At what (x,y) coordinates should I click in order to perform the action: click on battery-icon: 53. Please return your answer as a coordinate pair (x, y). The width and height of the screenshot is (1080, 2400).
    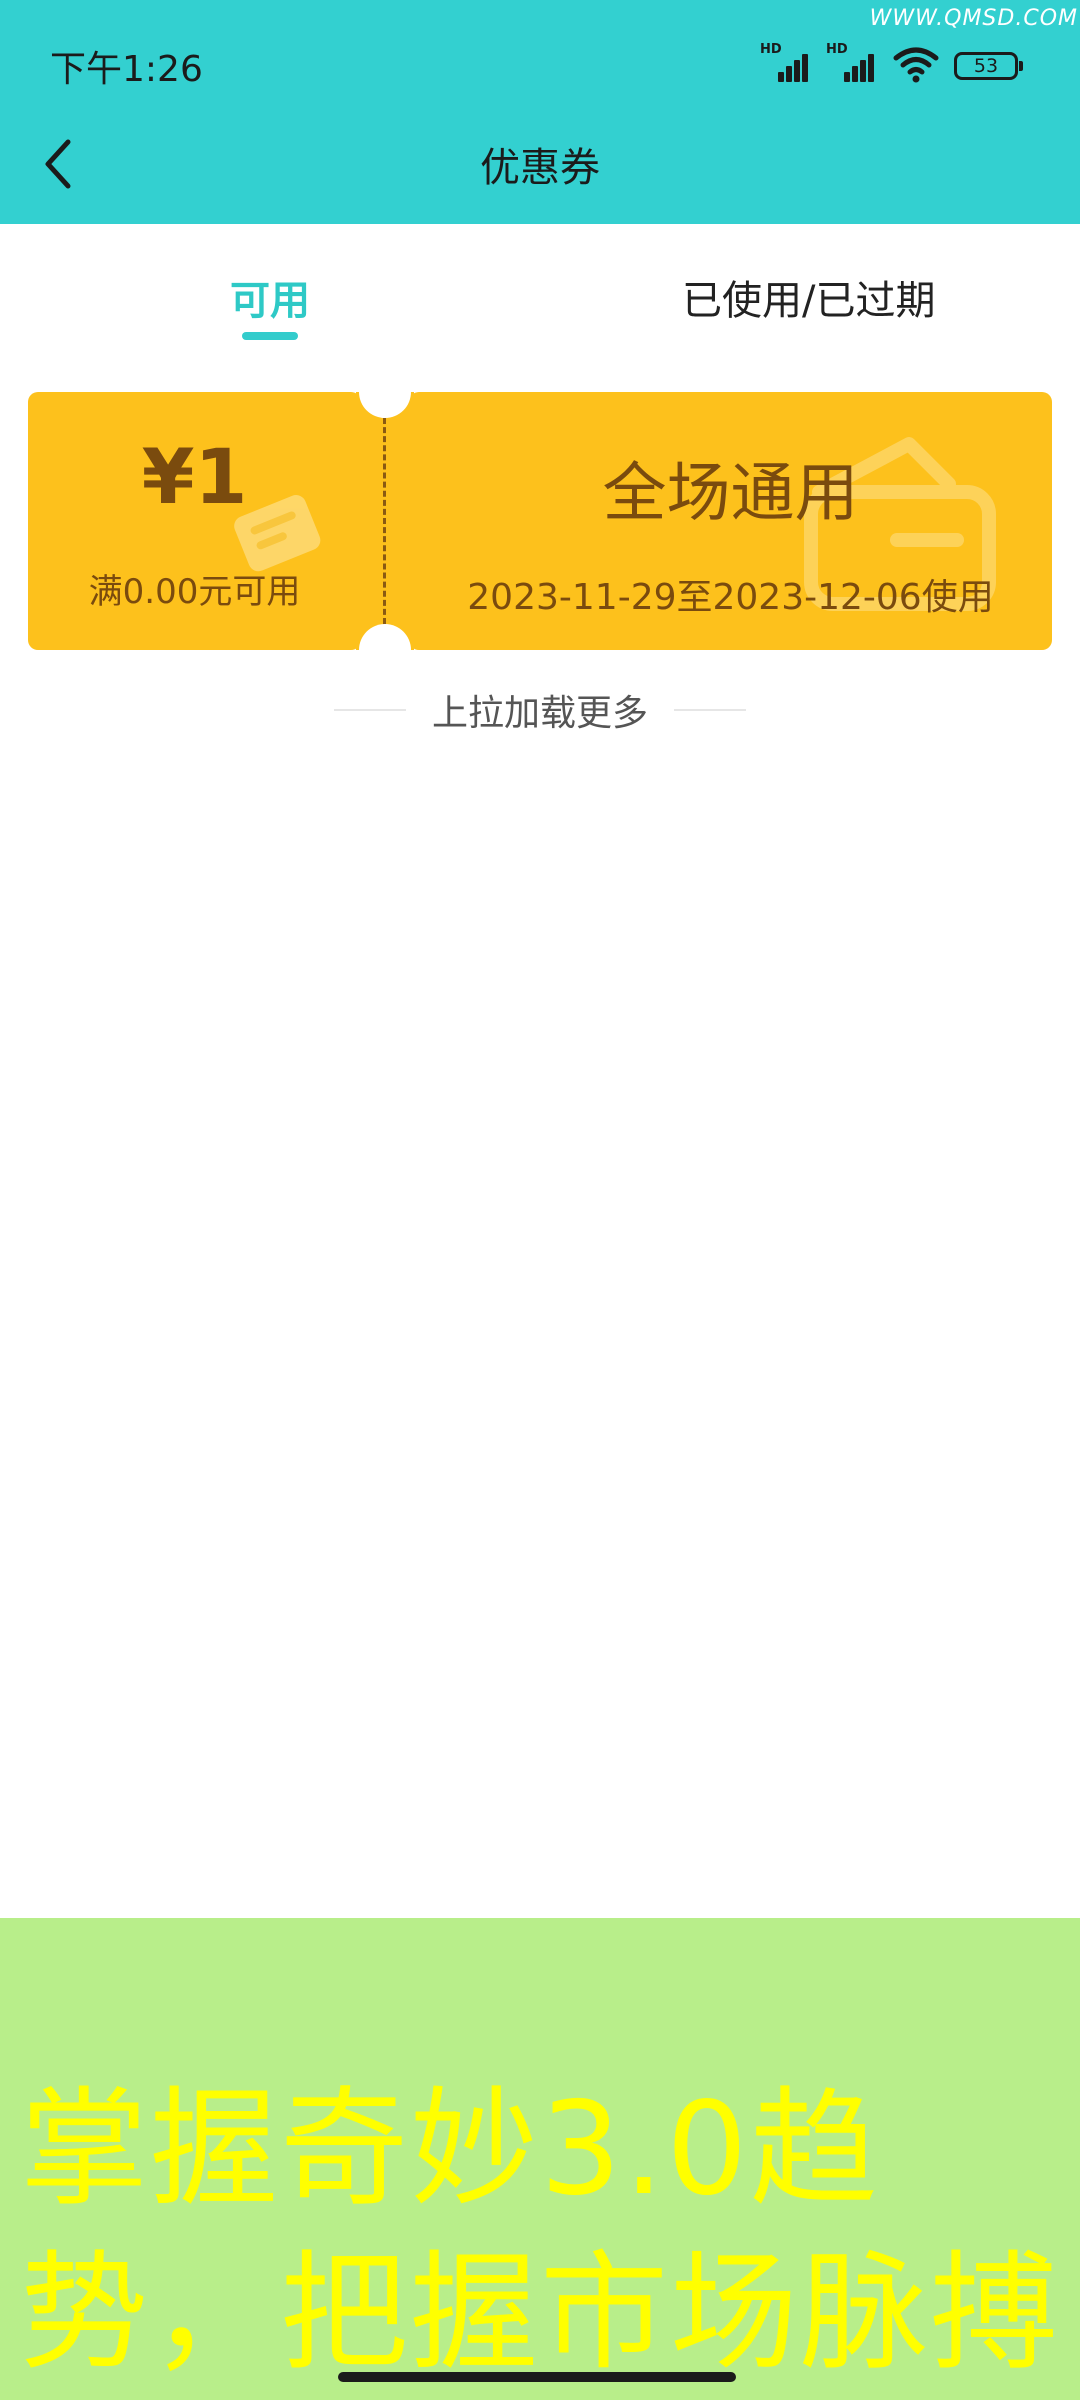
    Looking at the image, I should click on (988, 66).